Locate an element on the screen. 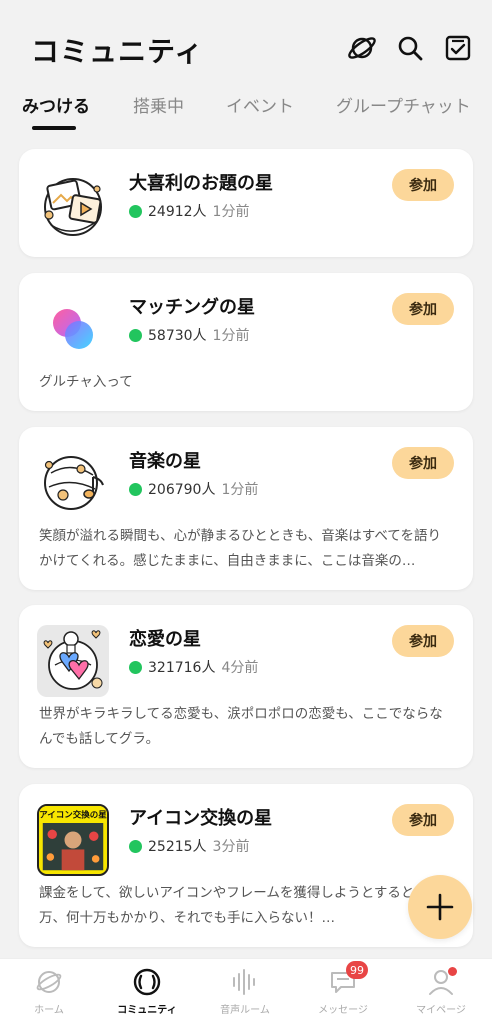 The height and width of the screenshot is (1024, 492). nav-label: コミュニティ is located at coordinates (147, 1010).